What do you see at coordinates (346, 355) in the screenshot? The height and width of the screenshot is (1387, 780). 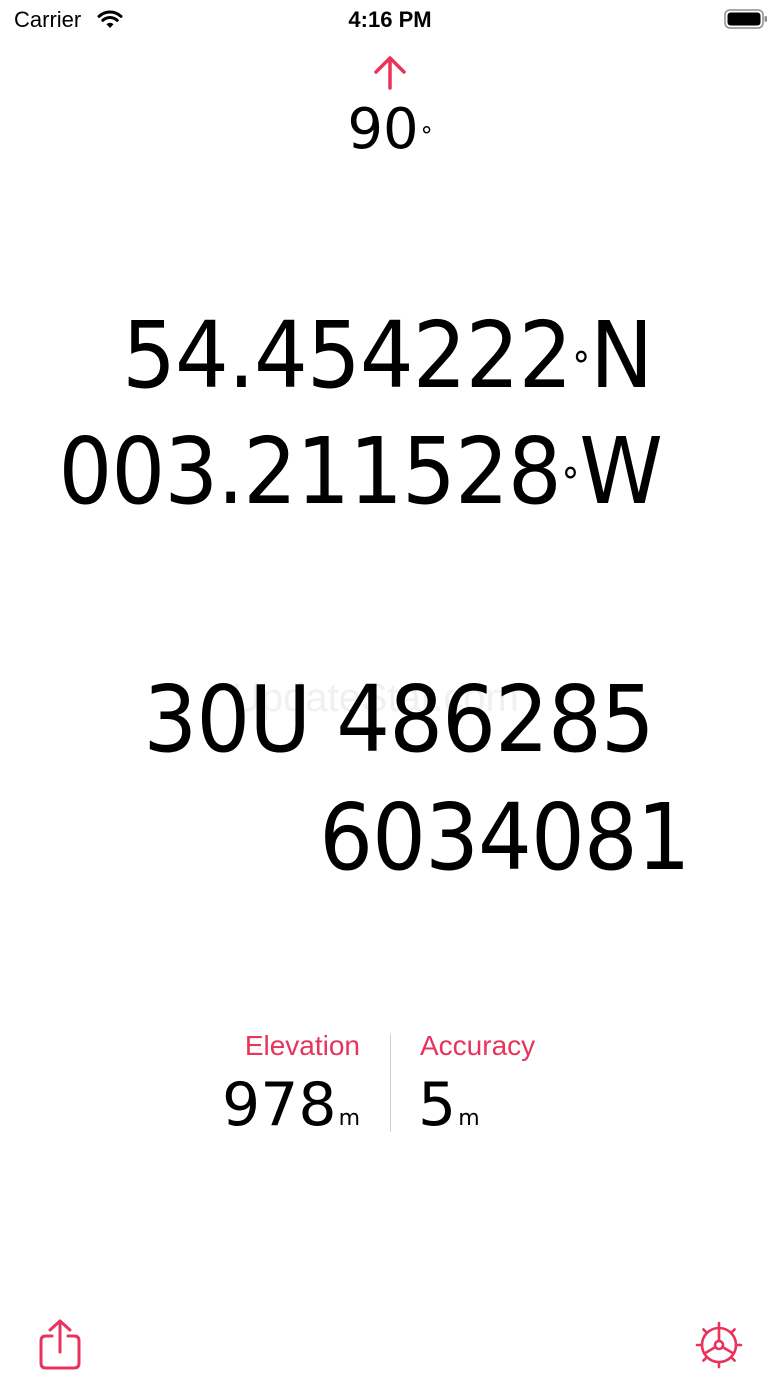 I see `latitude-number: 54.454222` at bounding box center [346, 355].